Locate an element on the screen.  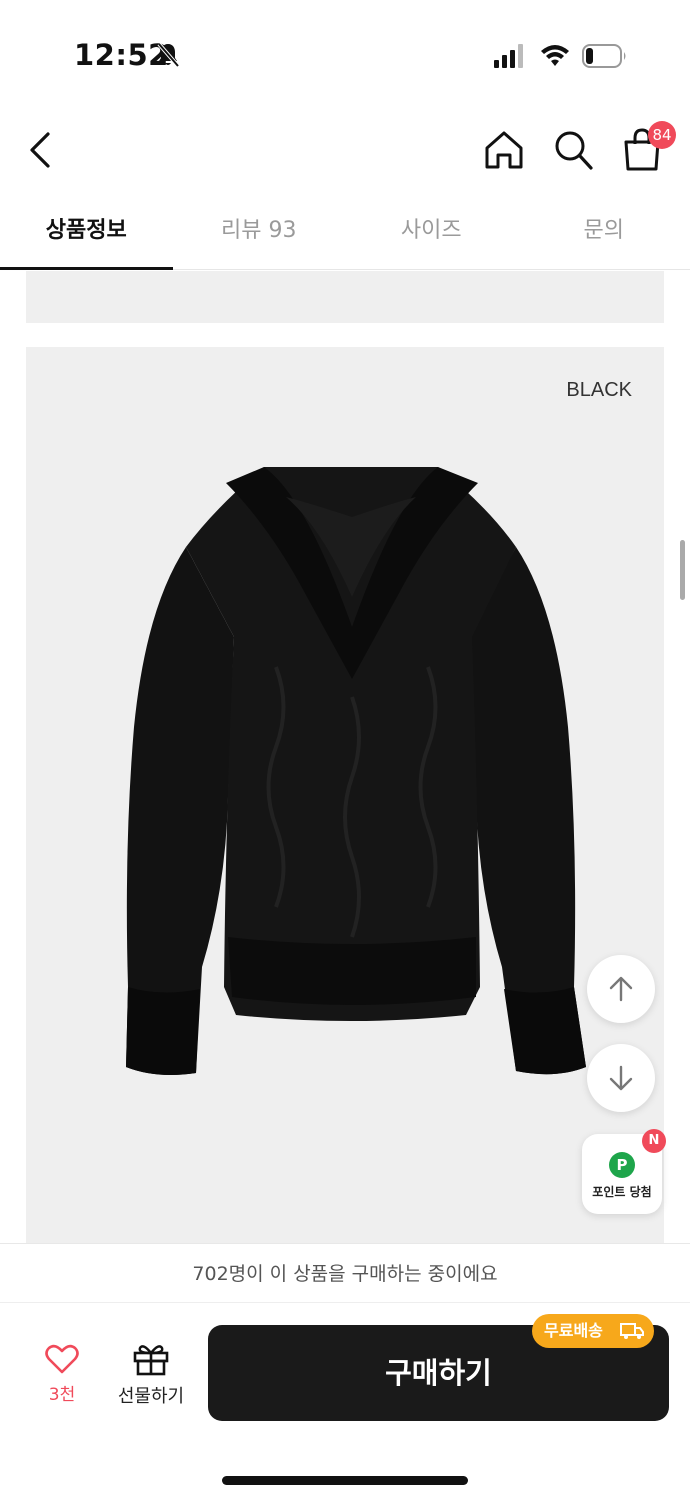
scroll-indicator is located at coordinates (682, 570).